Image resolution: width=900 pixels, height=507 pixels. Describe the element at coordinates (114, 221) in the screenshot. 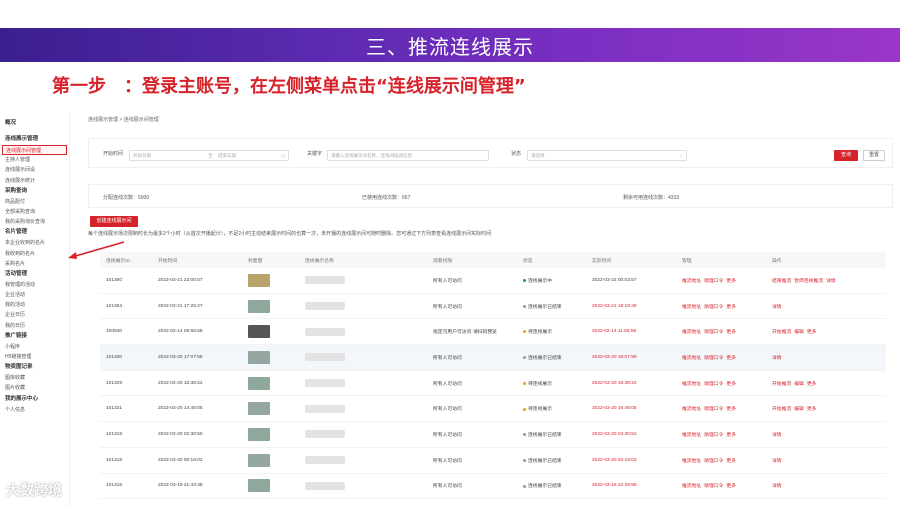

I see `create-room-button: 创建连线展示间` at that location.